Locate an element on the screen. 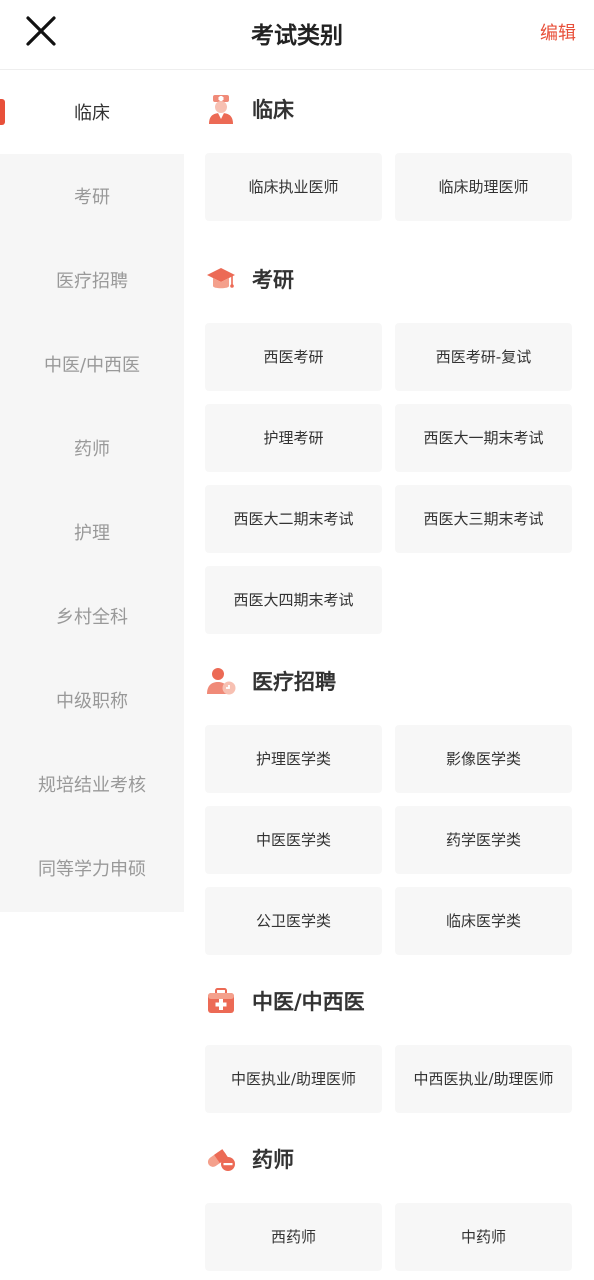 The height and width of the screenshot is (1280, 594). recruit-user-icon is located at coordinates (221, 681).